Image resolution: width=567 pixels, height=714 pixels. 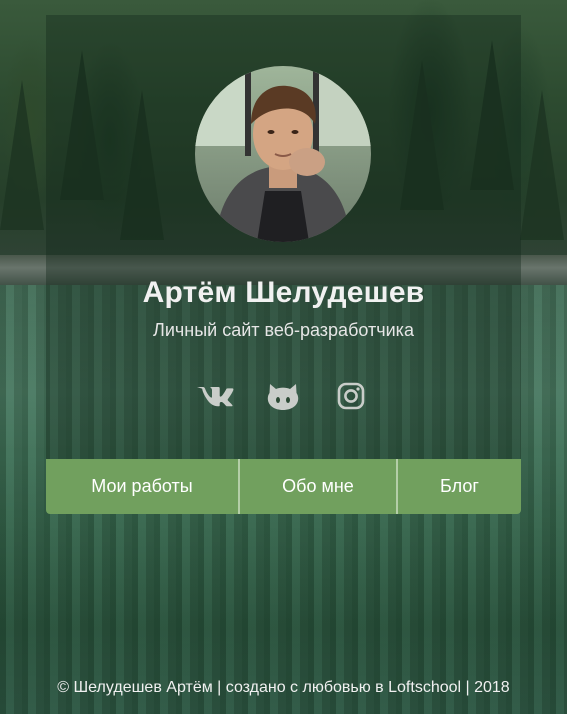 I want to click on main-nav: Мои работы Обо мне Блог, so click(x=283, y=486).